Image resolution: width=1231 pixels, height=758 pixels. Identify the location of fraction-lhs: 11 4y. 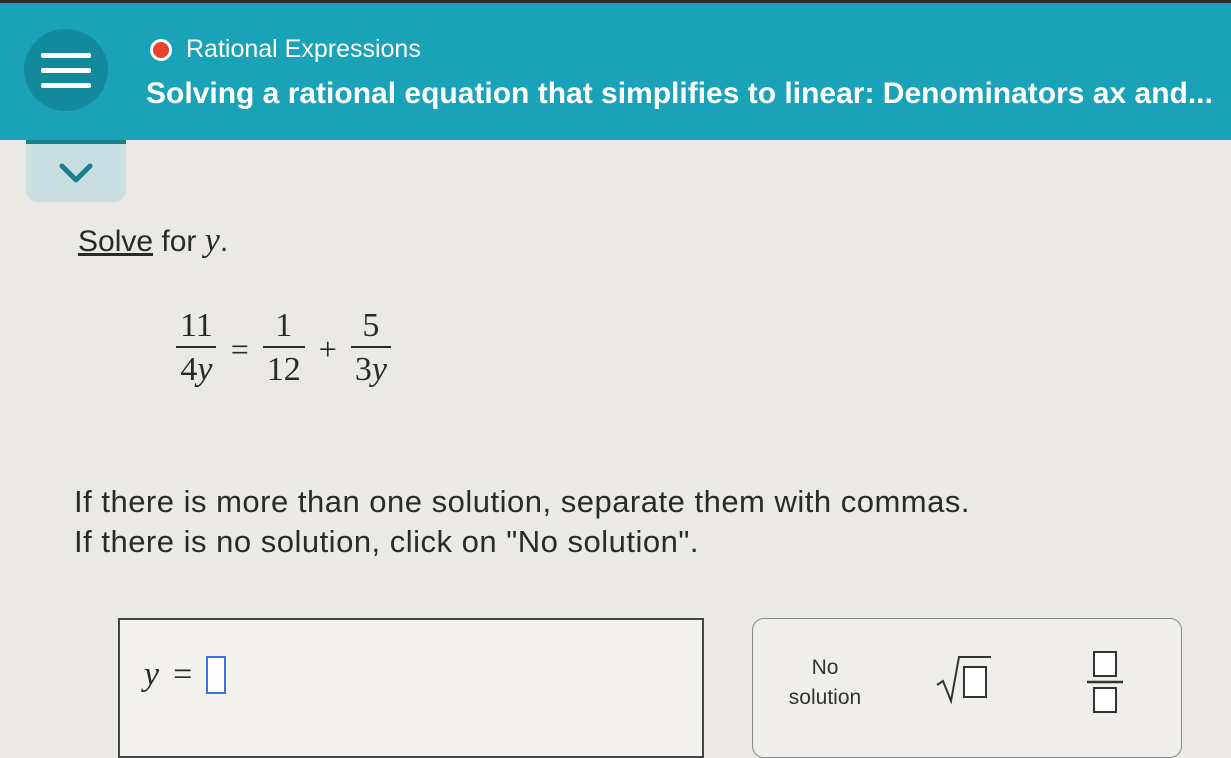
(196, 349).